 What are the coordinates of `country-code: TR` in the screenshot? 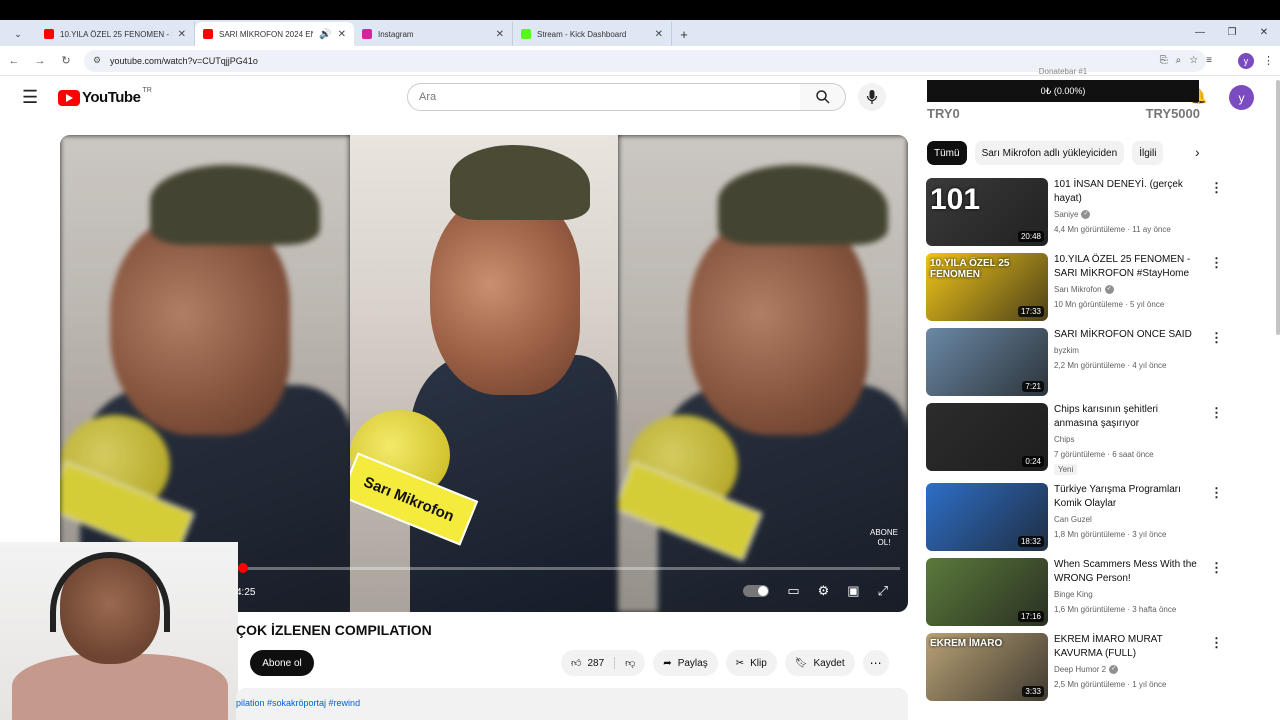 It's located at (147, 90).